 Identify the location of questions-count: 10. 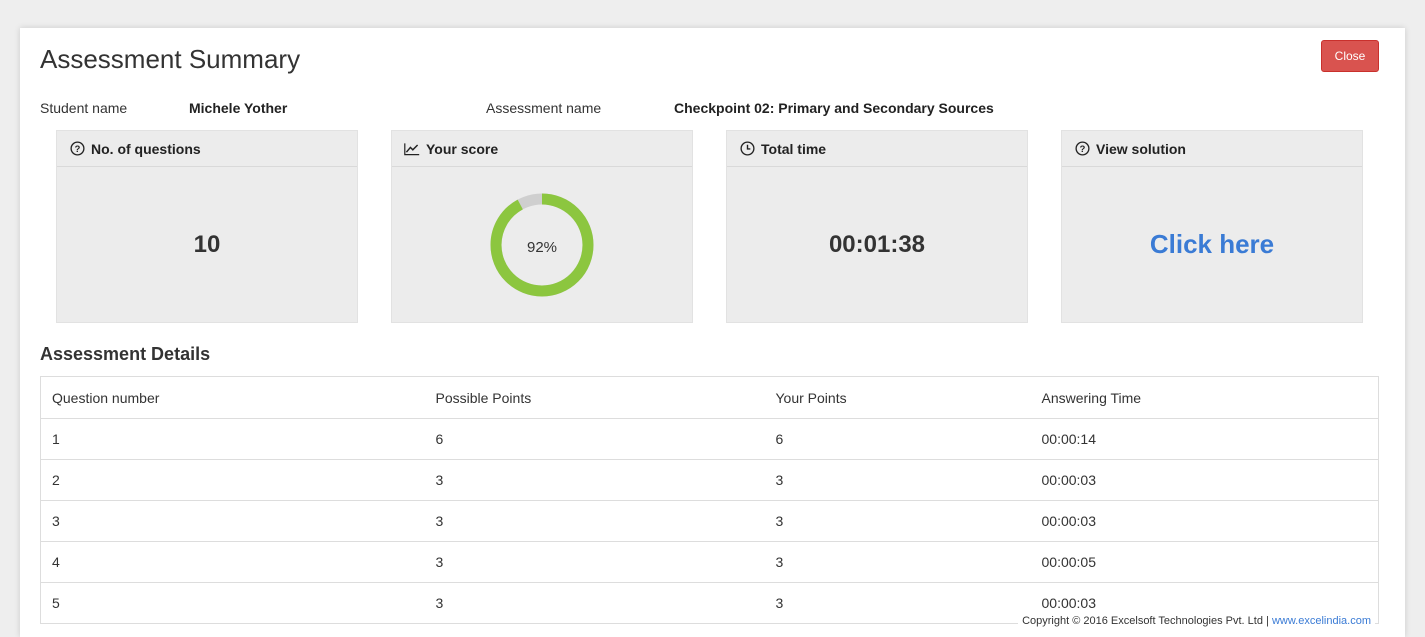
(207, 244).